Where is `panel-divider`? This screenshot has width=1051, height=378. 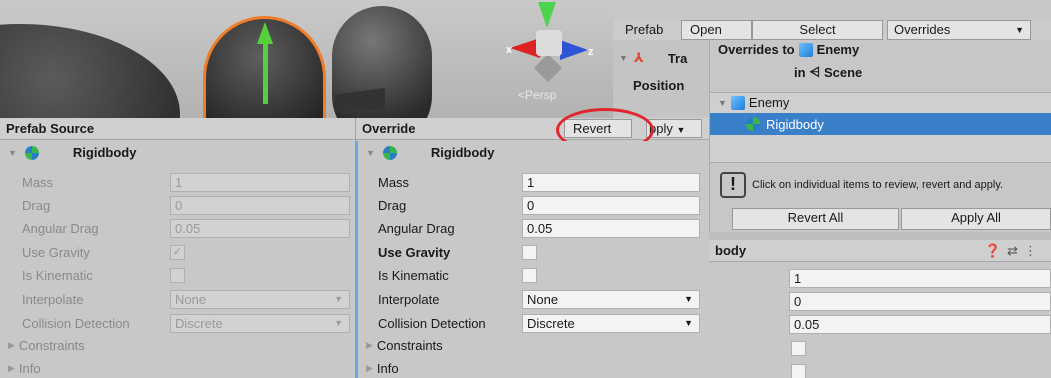 panel-divider is located at coordinates (880, 236).